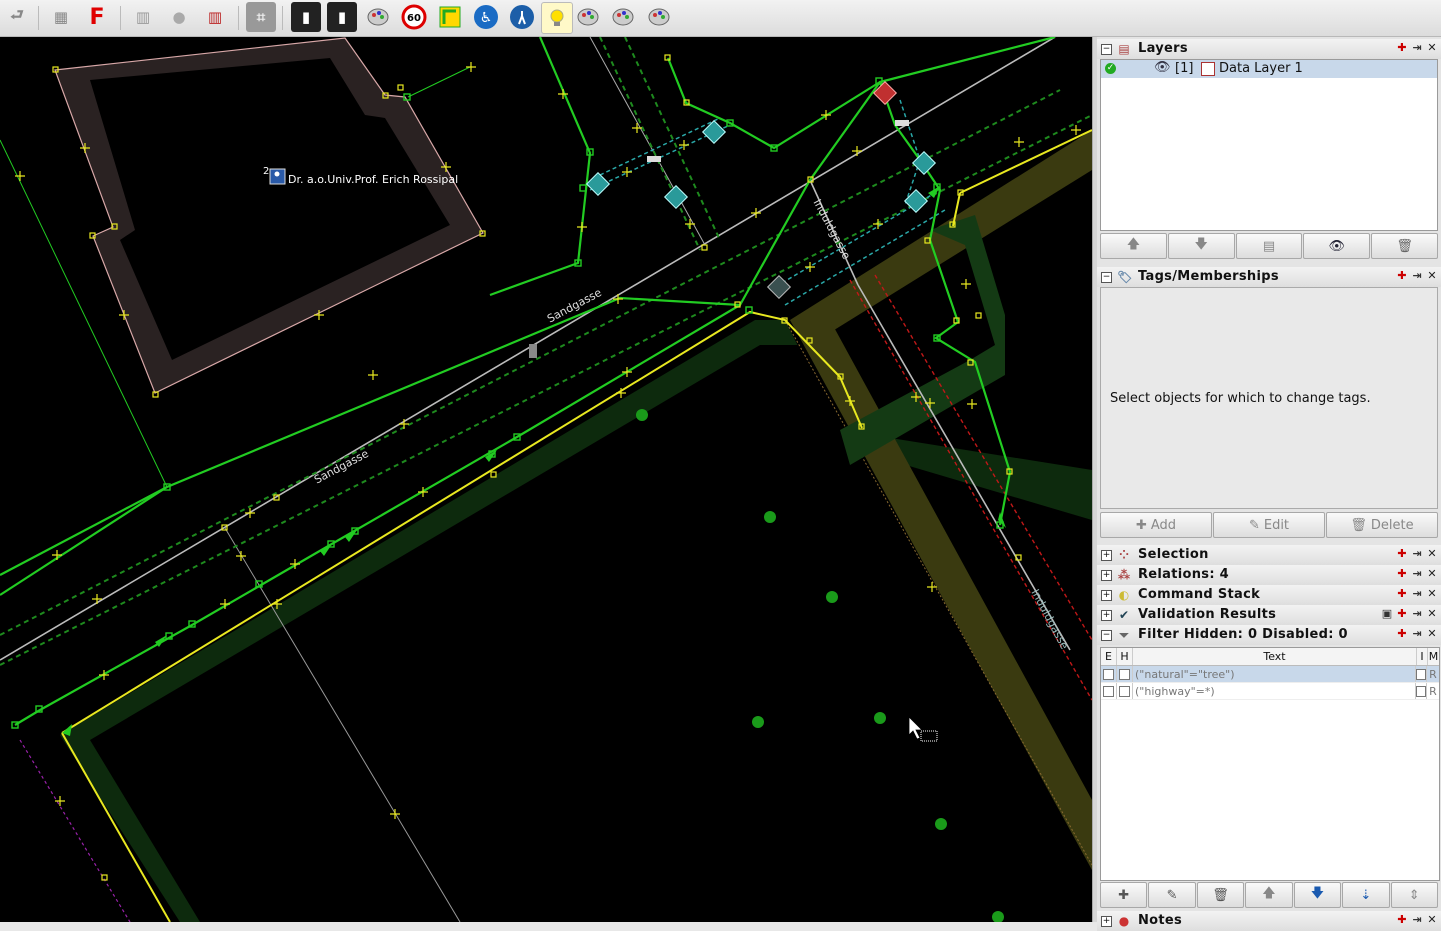 This screenshot has height=931, width=1441. I want to click on sort-2-icon: ⇕, so click(1414, 895).